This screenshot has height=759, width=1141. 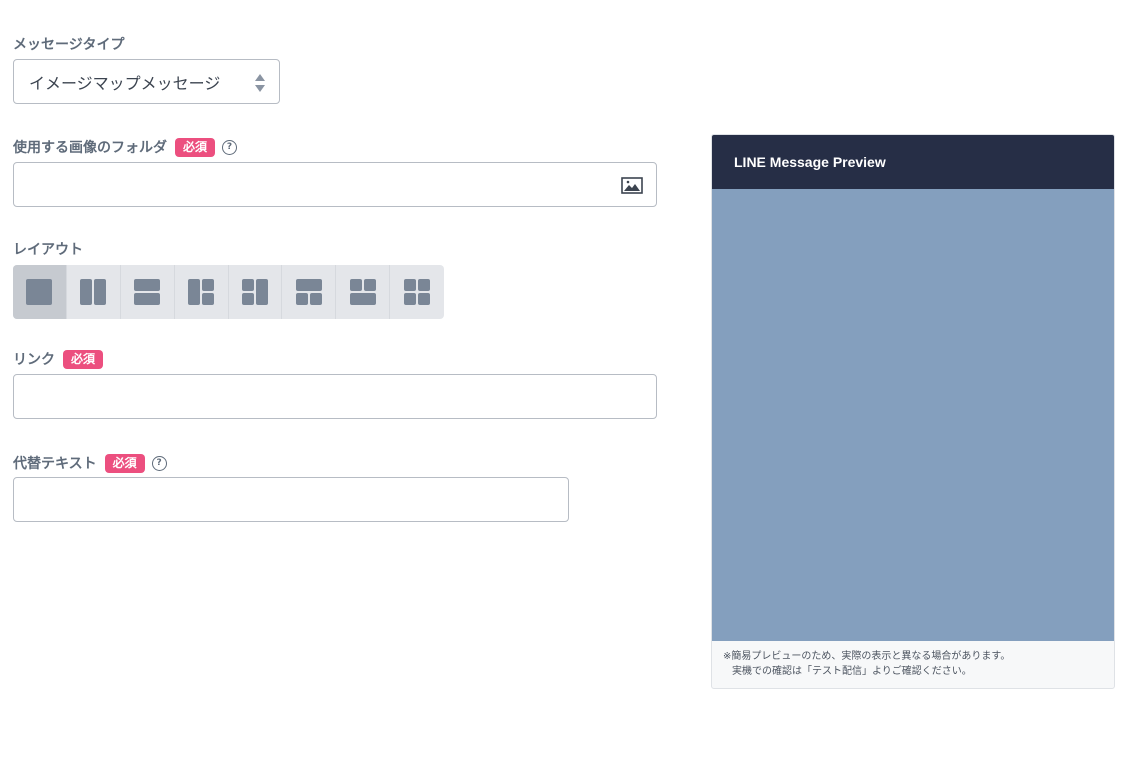 I want to click on layout-left-split-3-icon, so click(x=254, y=292).